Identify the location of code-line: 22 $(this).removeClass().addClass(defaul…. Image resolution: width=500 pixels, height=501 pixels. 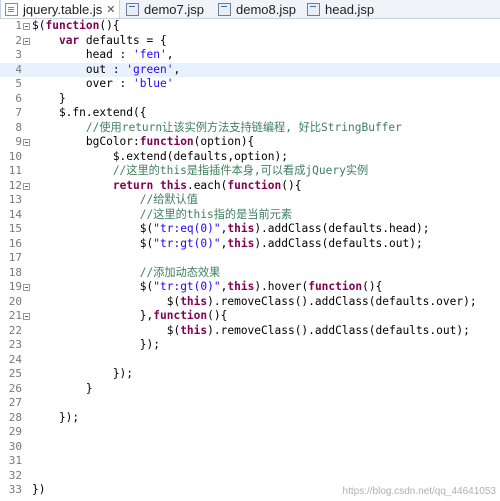
(250, 331).